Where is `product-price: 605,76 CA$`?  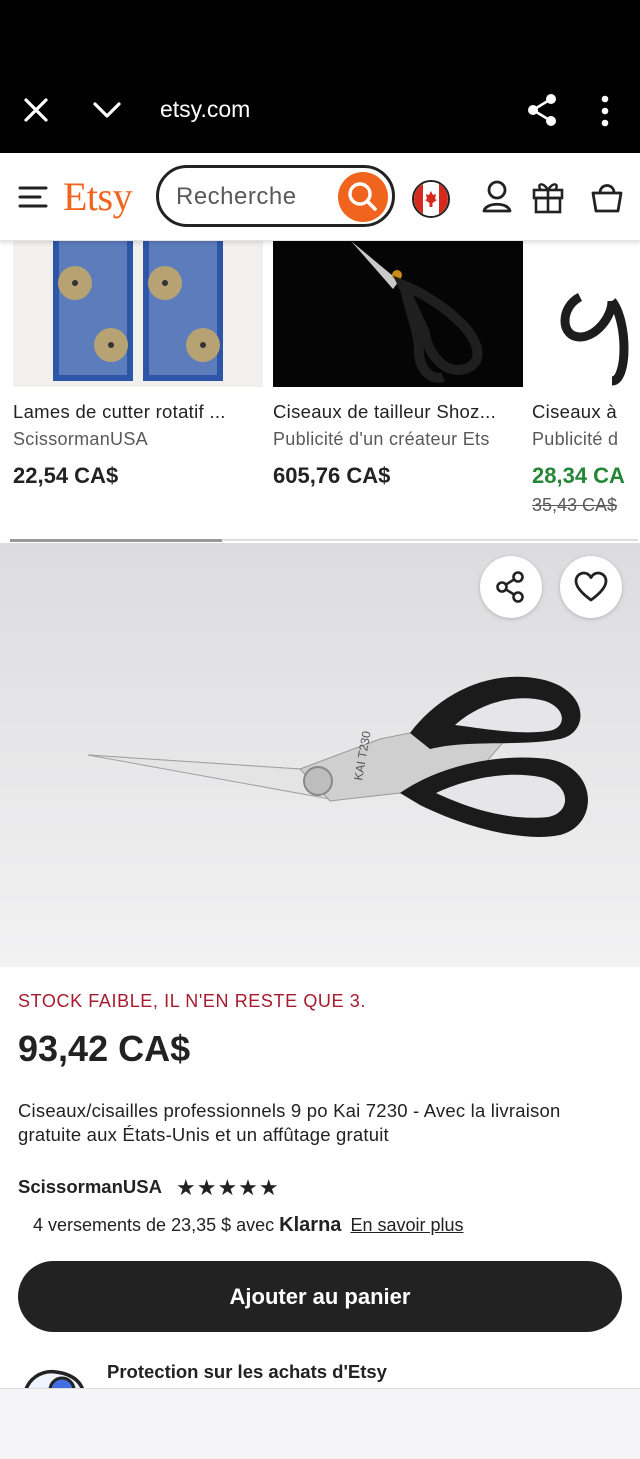 product-price: 605,76 CA$ is located at coordinates (332, 475).